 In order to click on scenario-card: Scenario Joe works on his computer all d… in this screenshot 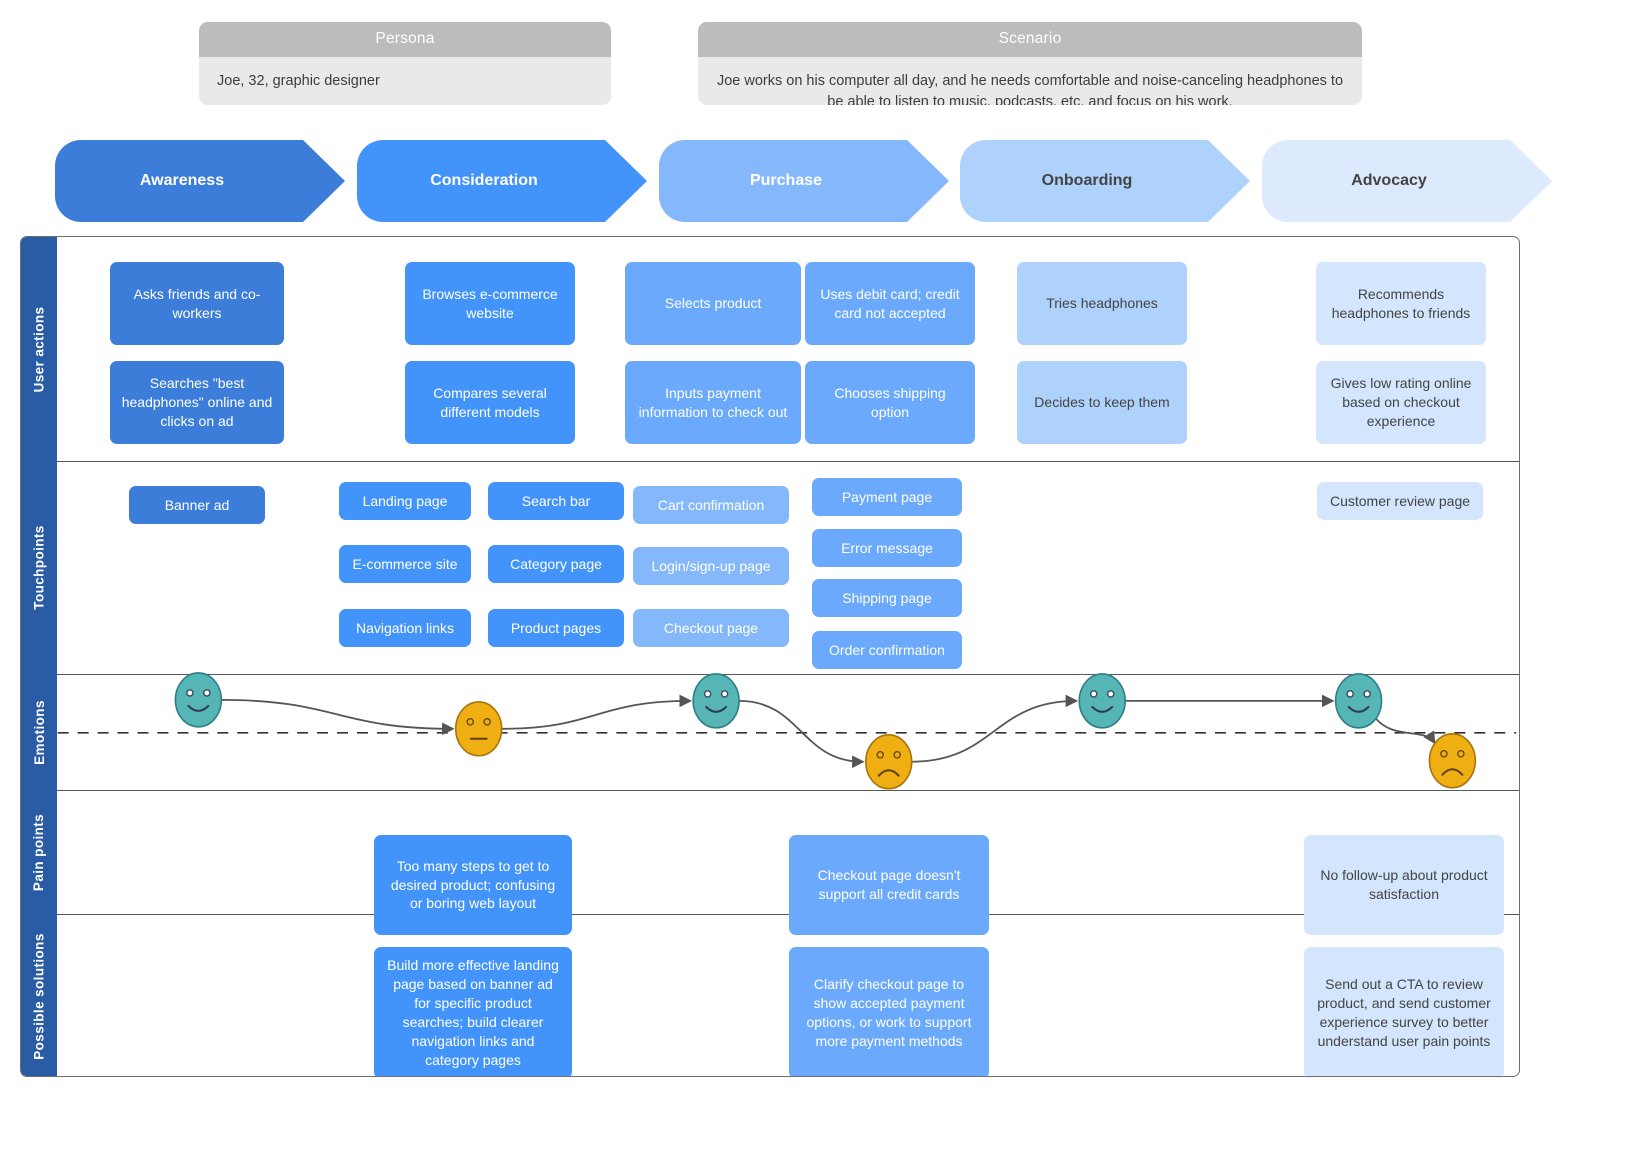, I will do `click(1030, 63)`.